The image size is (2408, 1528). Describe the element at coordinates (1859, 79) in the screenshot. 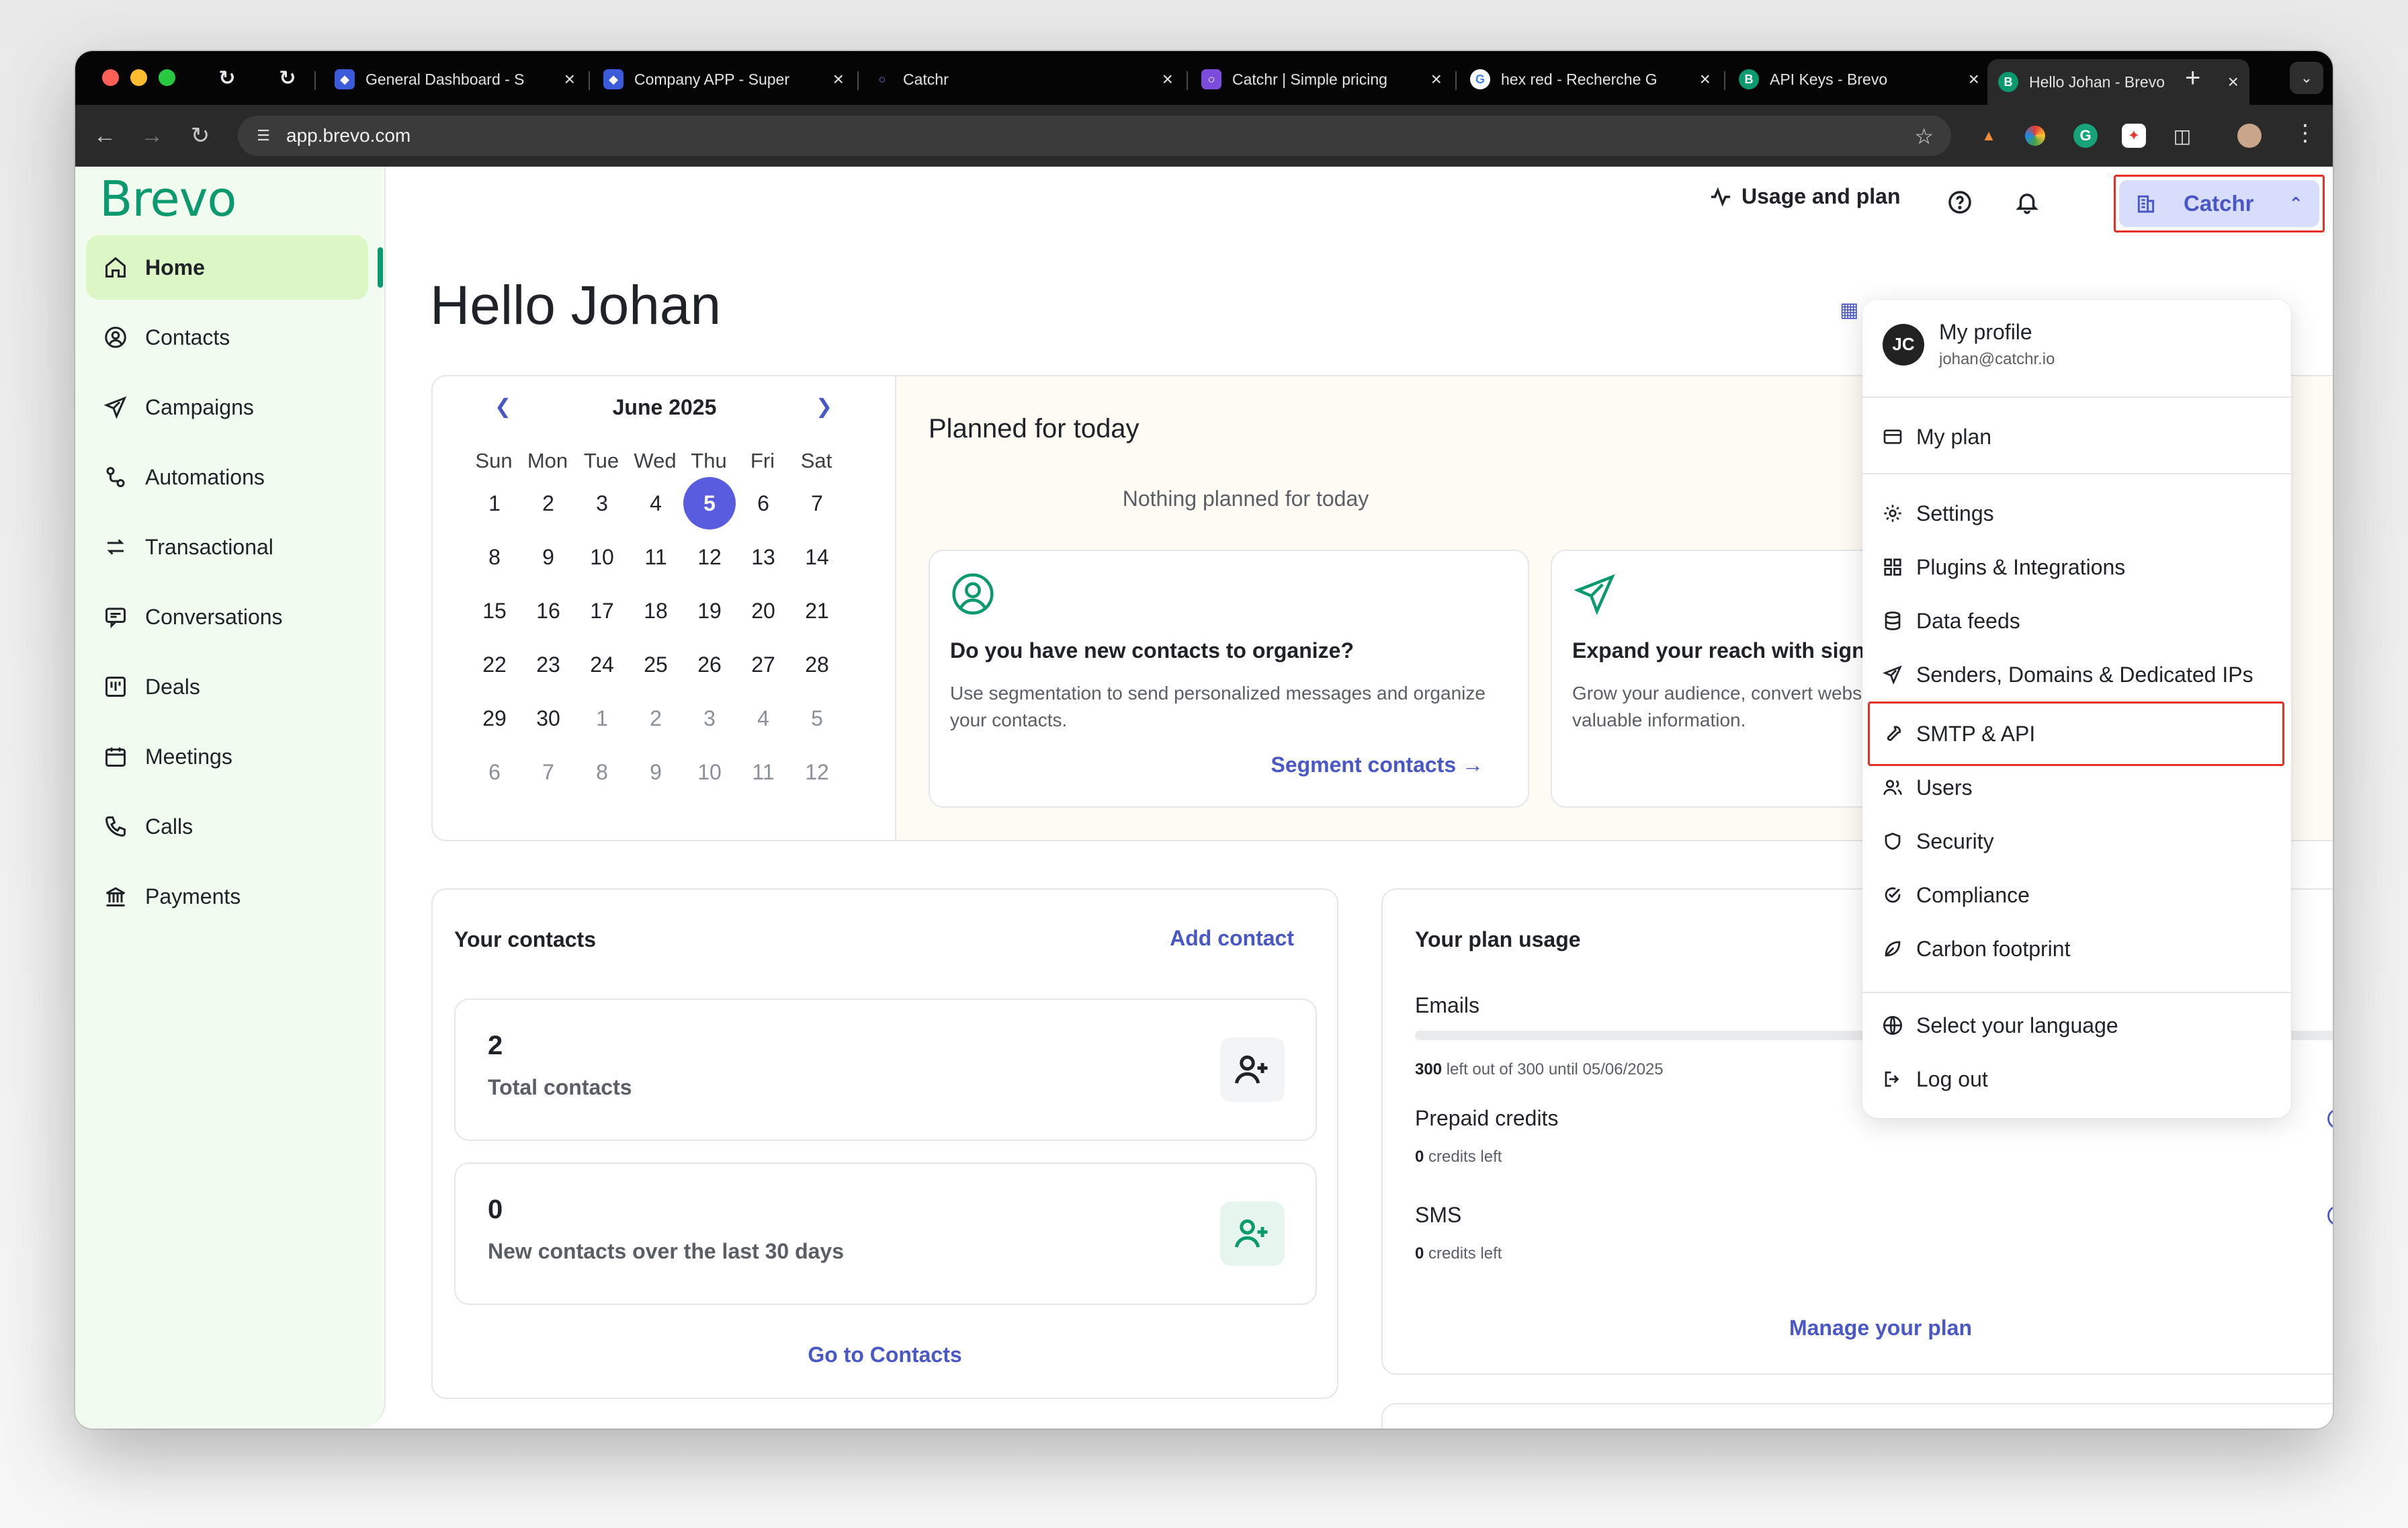

I see `browser-tab: B API Keys - Brevo ×` at that location.